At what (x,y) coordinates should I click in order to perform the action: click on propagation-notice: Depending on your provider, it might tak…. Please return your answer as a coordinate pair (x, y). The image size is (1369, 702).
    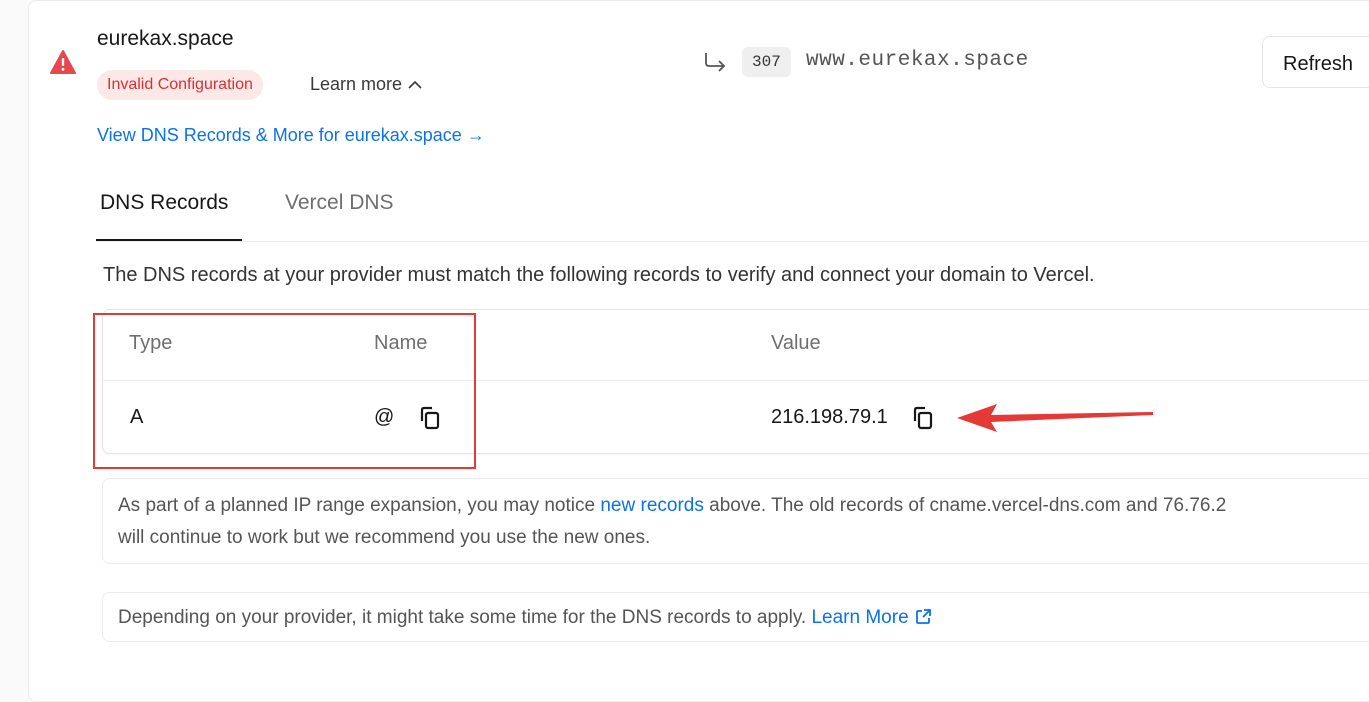
    Looking at the image, I should click on (735, 617).